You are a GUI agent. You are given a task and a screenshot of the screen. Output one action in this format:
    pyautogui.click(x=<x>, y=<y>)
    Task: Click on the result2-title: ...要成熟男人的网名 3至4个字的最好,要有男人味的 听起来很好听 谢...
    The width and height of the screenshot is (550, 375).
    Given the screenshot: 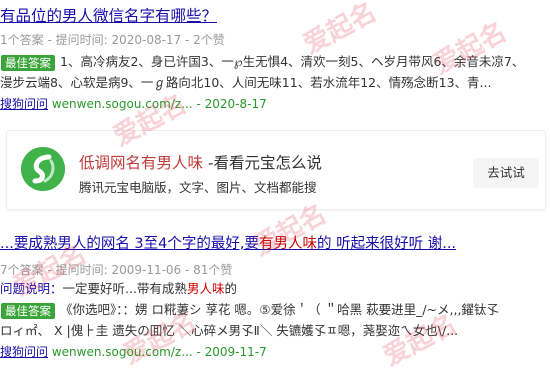 What is the action you would take?
    pyautogui.click(x=228, y=242)
    